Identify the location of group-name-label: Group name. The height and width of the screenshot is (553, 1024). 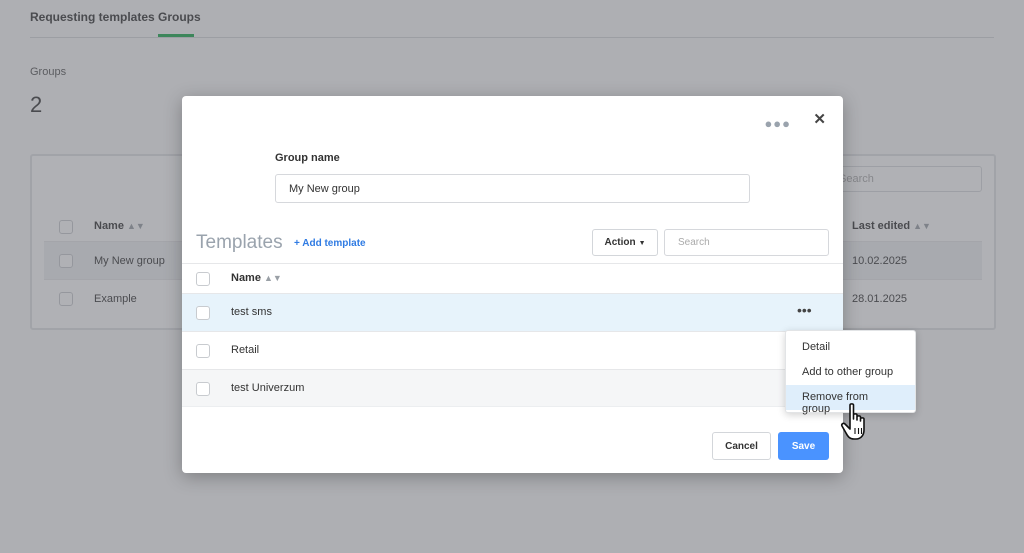
(307, 158).